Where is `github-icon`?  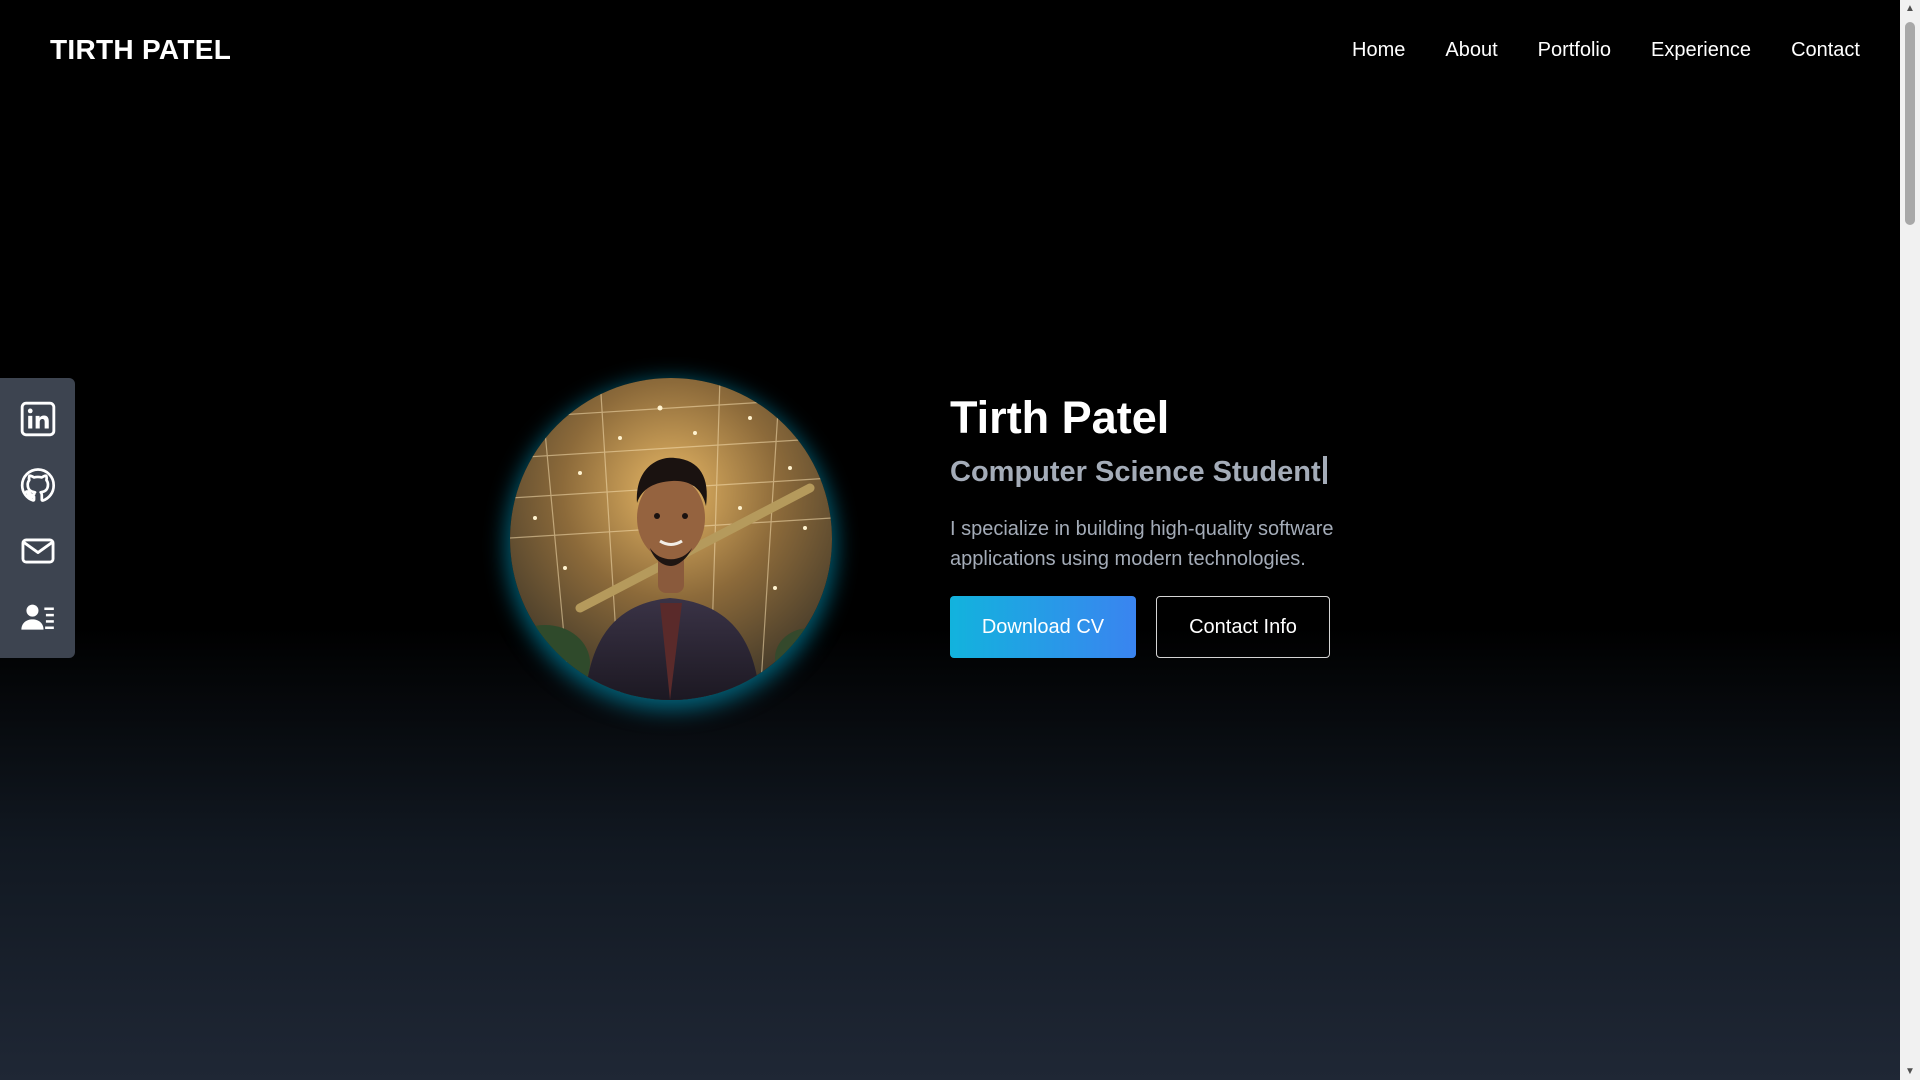 github-icon is located at coordinates (37, 485).